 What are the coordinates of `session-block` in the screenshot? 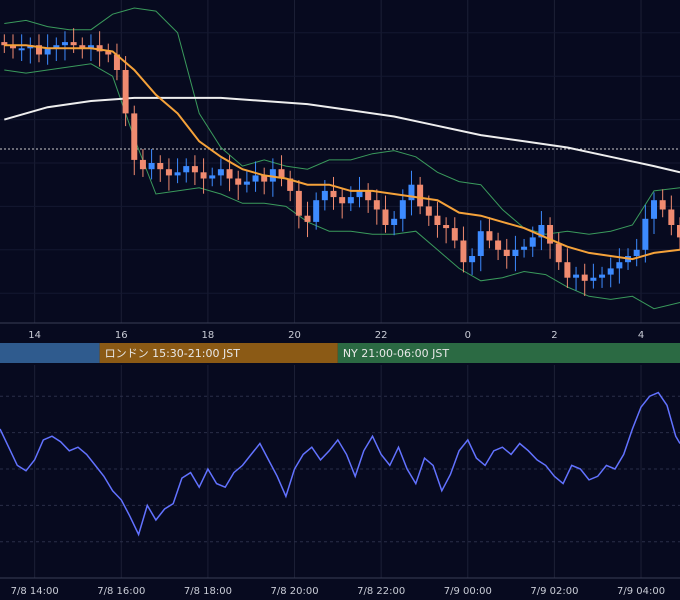 It's located at (50, 353).